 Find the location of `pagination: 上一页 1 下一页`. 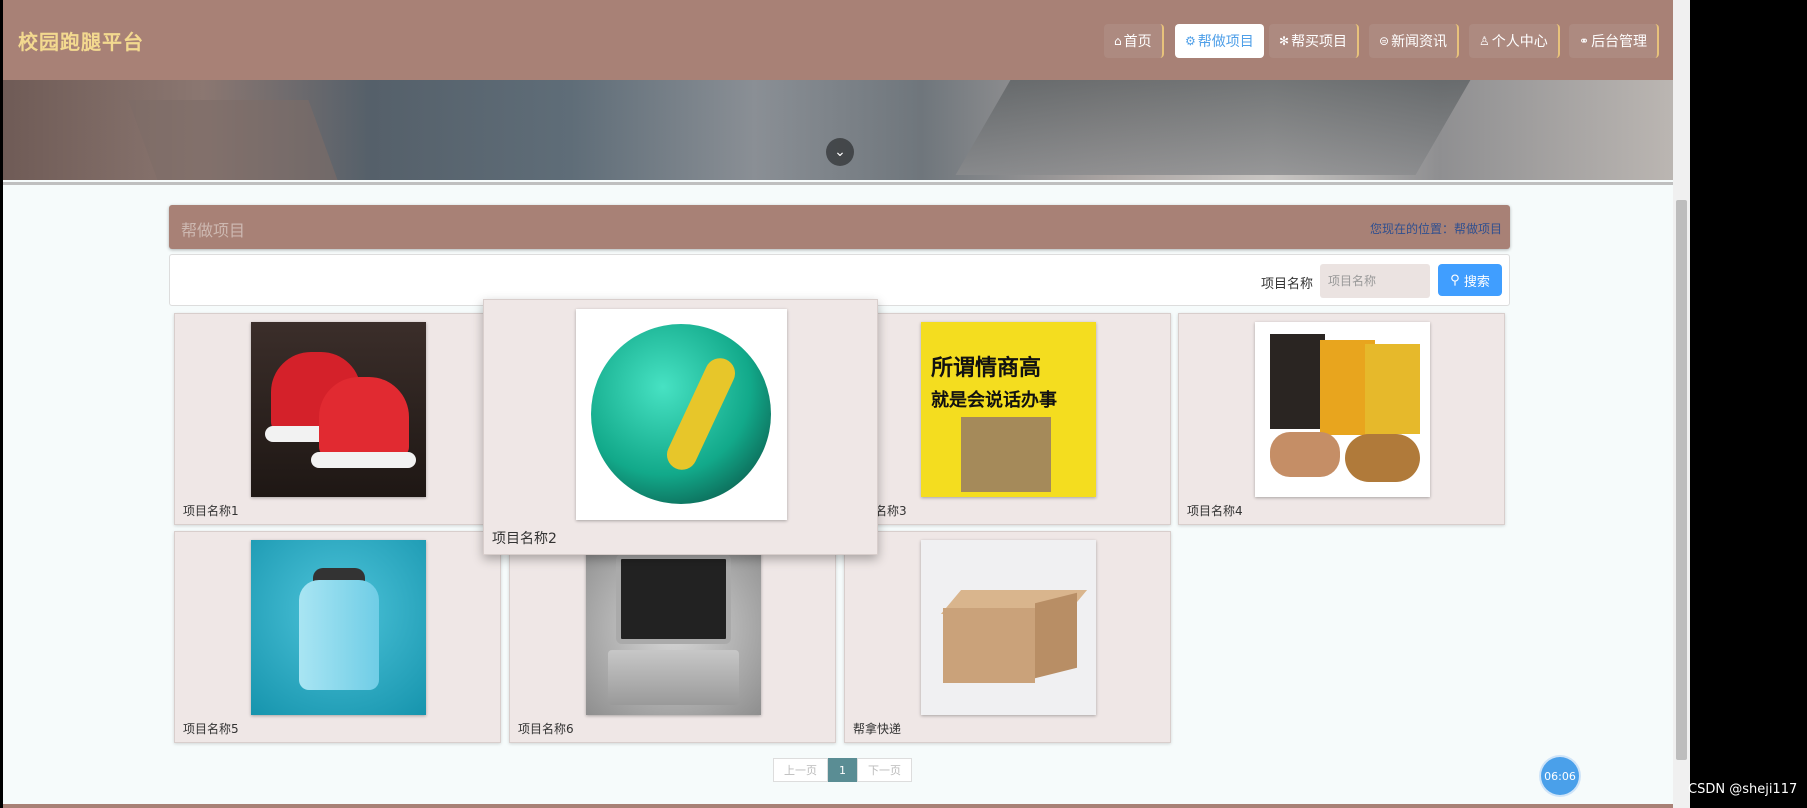

pagination: 上一页 1 下一页 is located at coordinates (842, 770).